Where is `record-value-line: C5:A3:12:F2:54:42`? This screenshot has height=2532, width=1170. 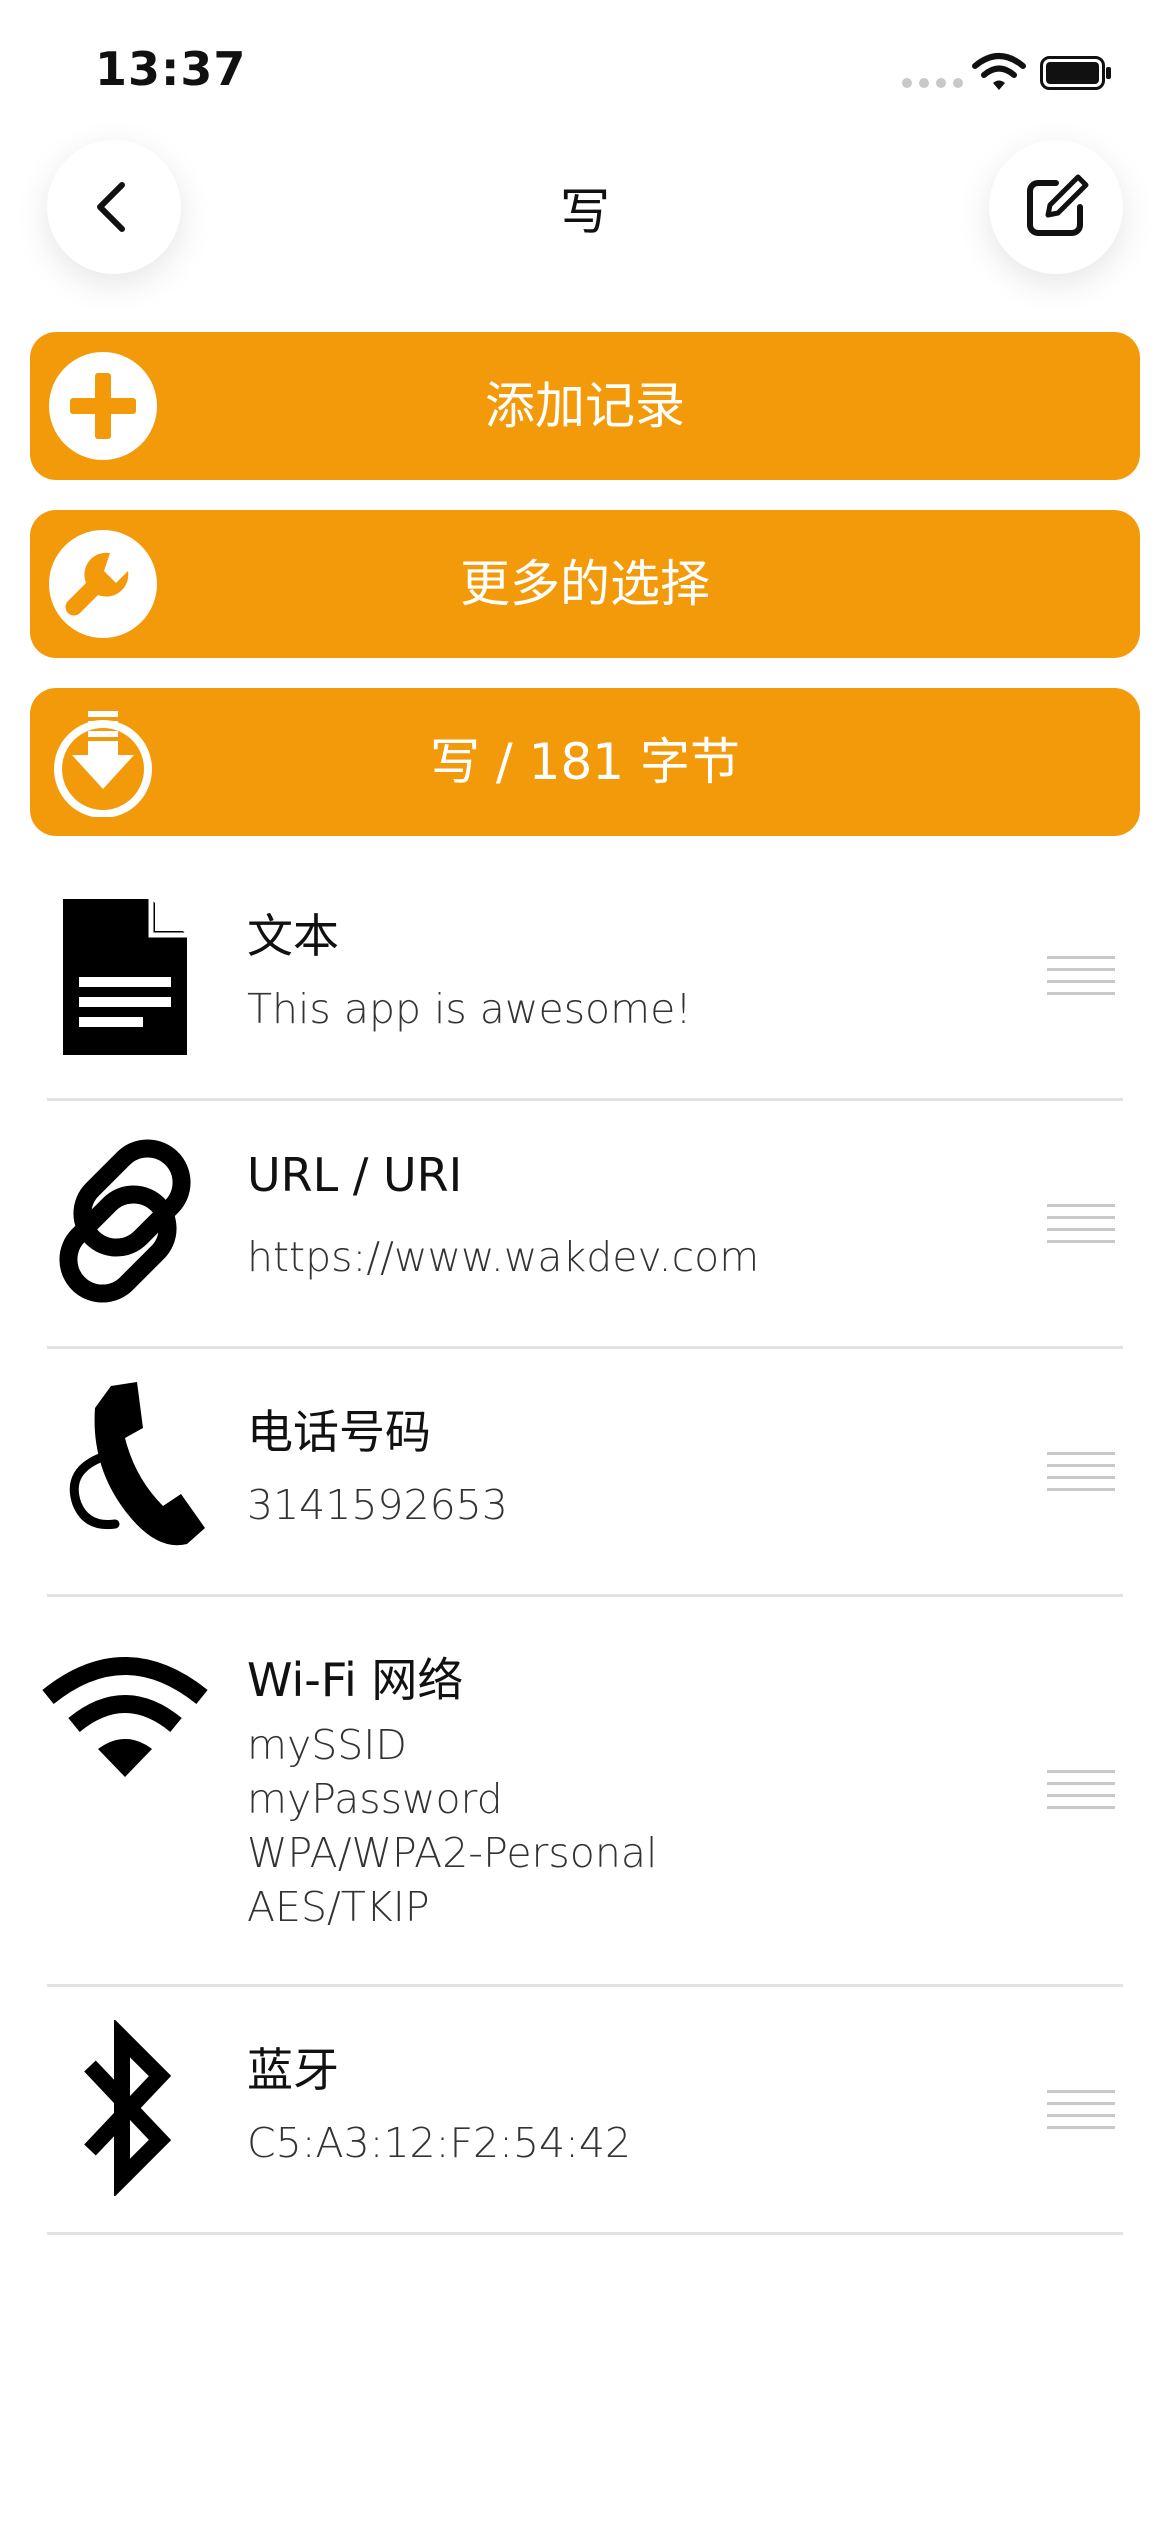 record-value-line: C5:A3:12:F2:54:42 is located at coordinates (439, 2143).